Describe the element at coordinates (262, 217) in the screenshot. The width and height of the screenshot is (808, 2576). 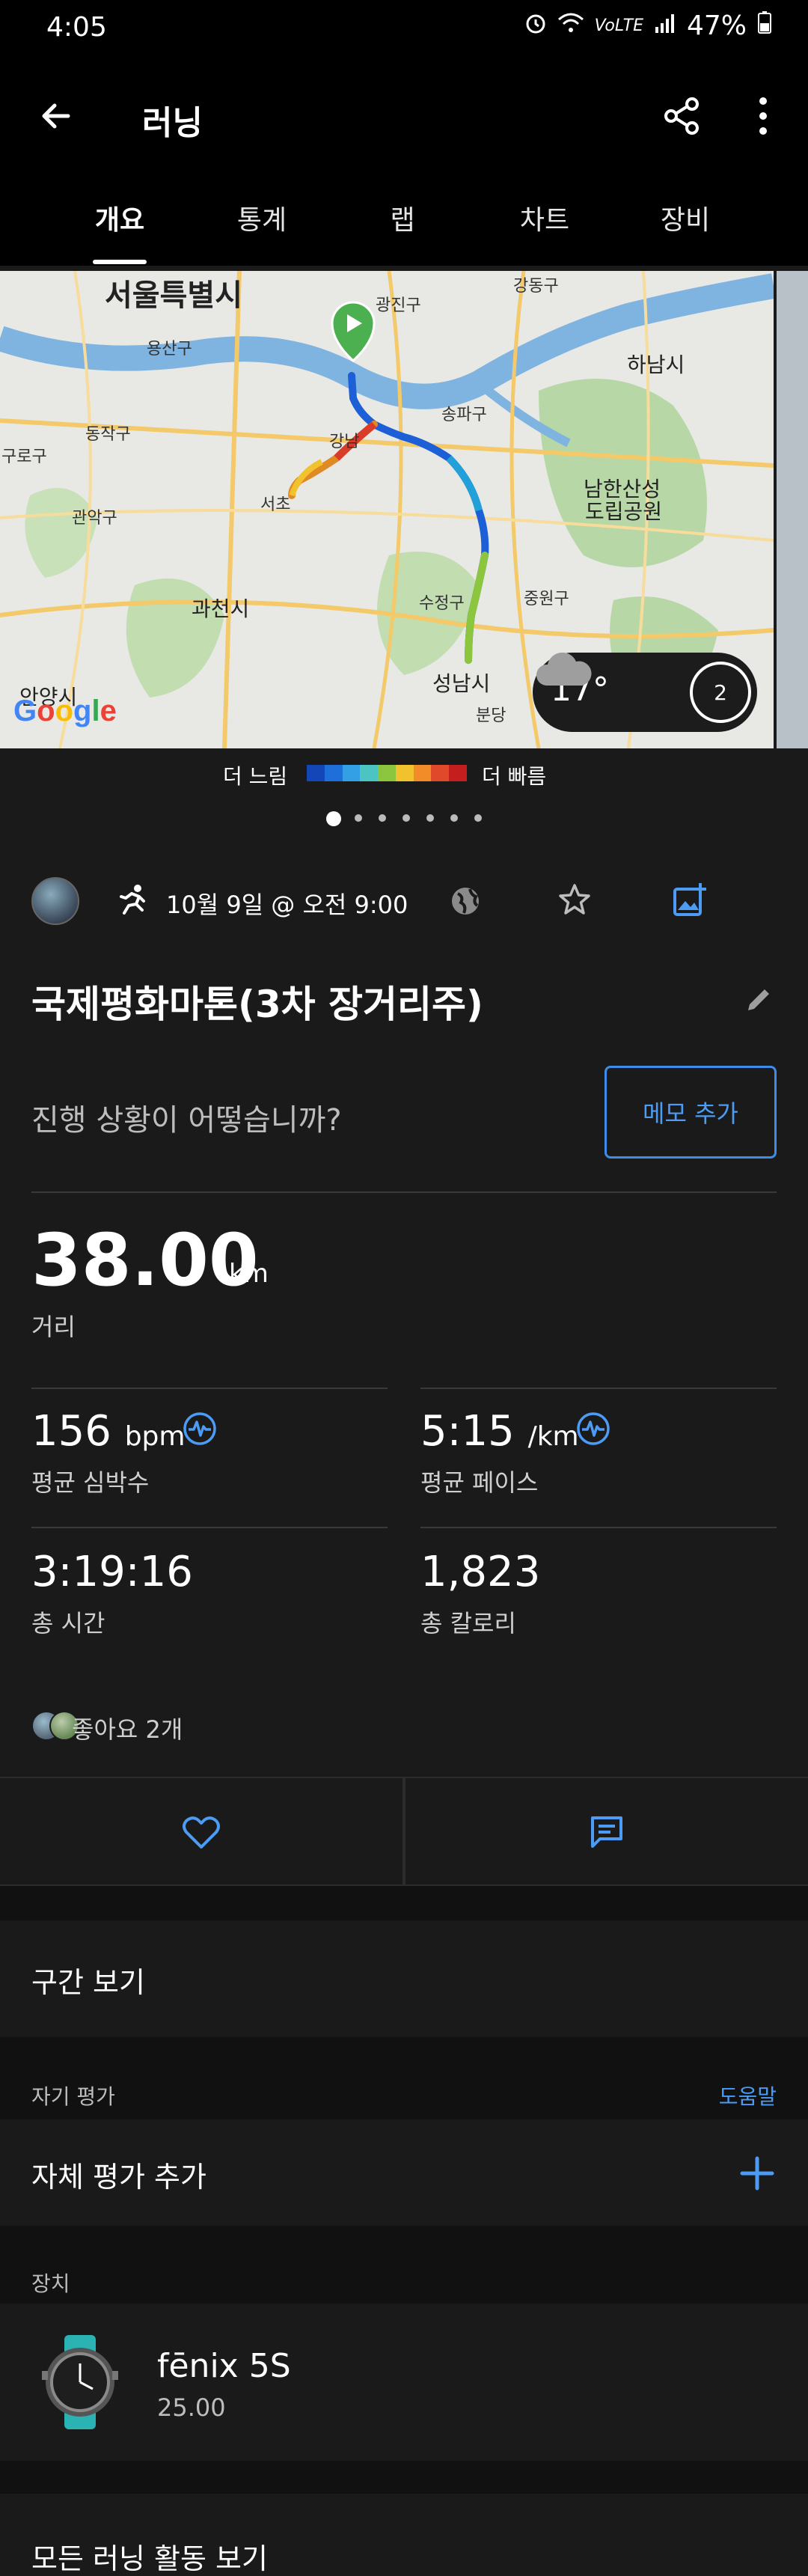
I see `tab-stats: 통계` at that location.